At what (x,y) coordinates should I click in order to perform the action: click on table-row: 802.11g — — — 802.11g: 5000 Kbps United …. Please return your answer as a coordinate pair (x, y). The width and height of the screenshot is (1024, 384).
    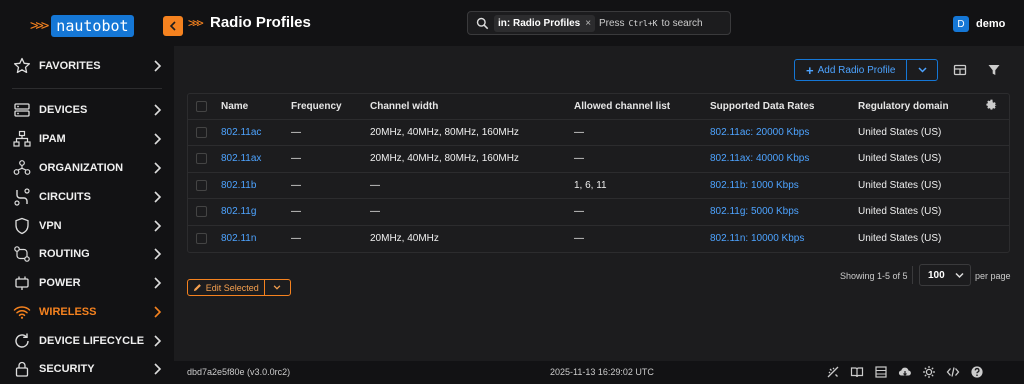
    Looking at the image, I should click on (598, 212).